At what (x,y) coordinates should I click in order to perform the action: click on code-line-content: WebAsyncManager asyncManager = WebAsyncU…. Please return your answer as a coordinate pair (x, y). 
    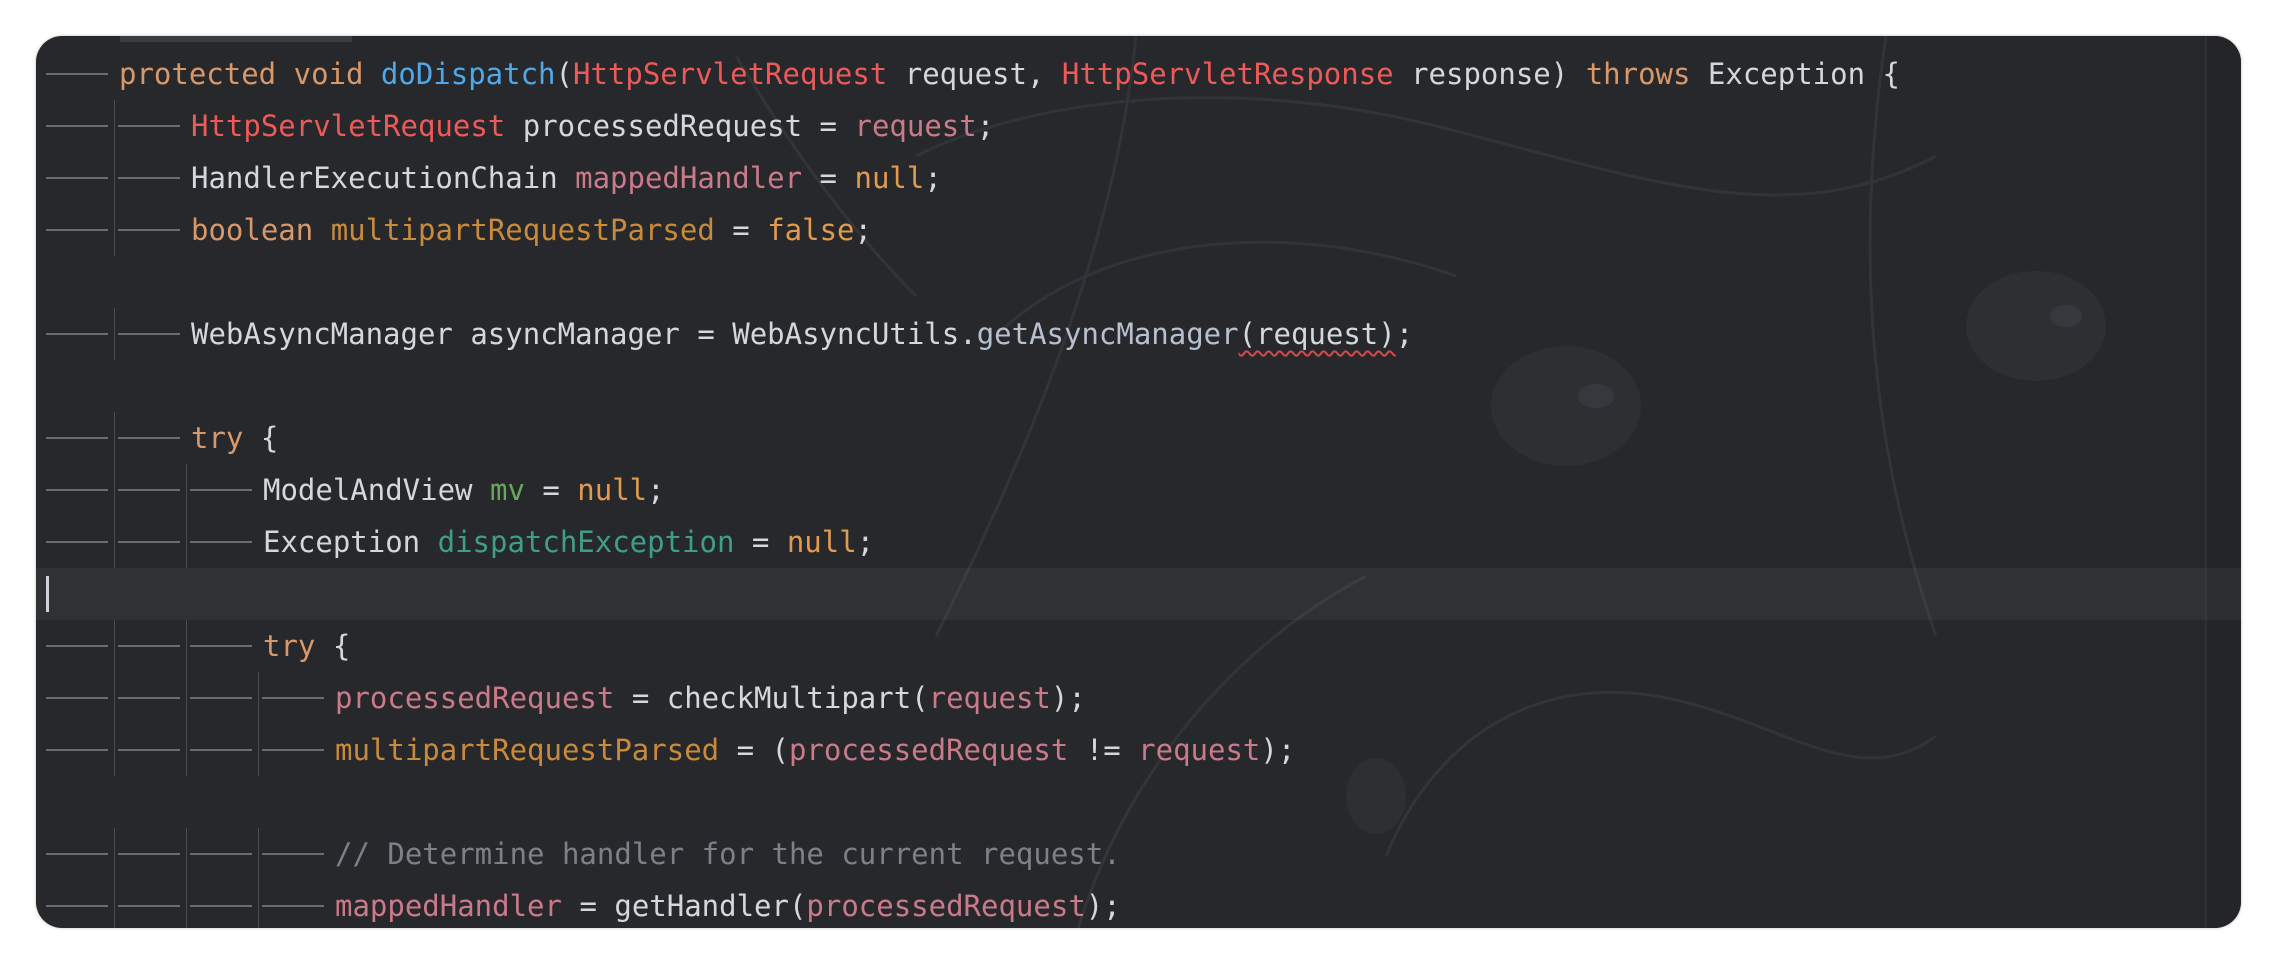
    Looking at the image, I should click on (802, 334).